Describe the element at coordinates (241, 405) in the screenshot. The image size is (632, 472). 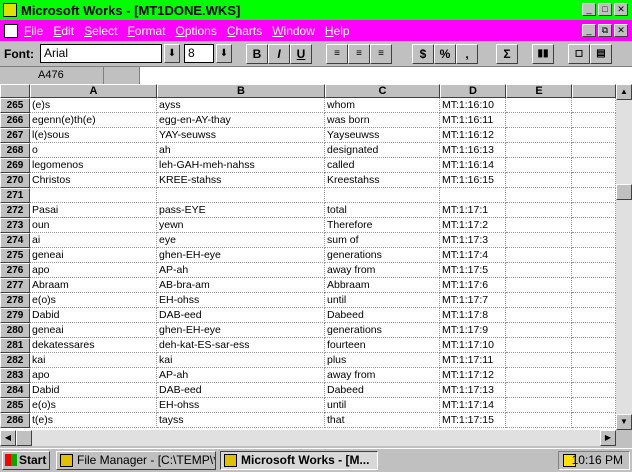
I see `cell-b: EH-ohss` at that location.